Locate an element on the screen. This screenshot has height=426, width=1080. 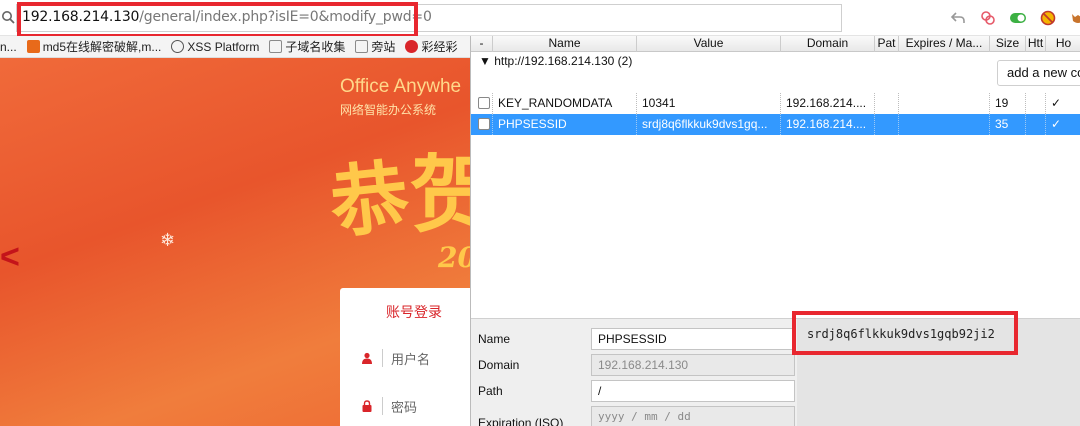
cookie-size: 35 is located at coordinates (1008, 124).